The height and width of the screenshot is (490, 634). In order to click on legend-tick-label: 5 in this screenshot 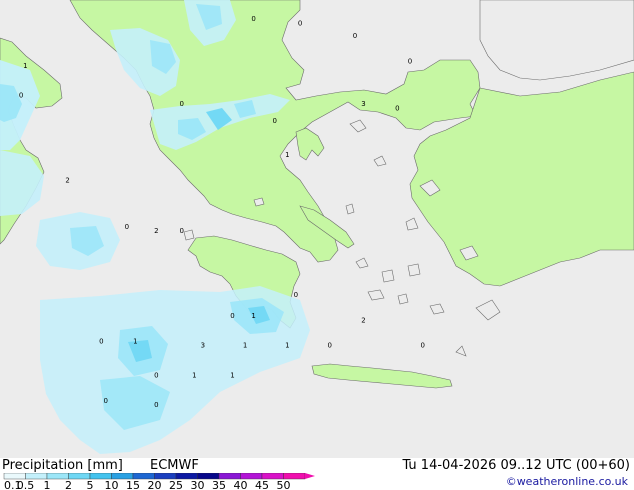, I will do `click(90, 484)`.